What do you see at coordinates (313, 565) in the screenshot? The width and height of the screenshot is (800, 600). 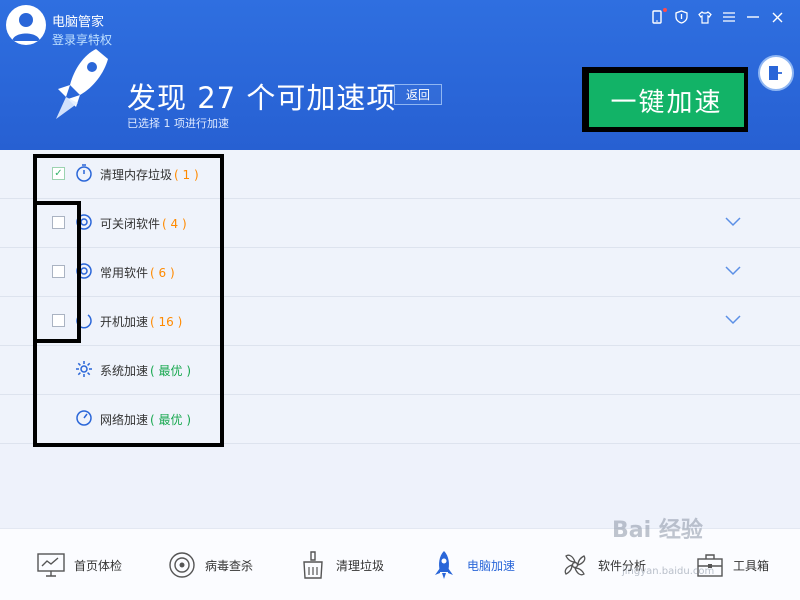 I see `broom-icon` at bounding box center [313, 565].